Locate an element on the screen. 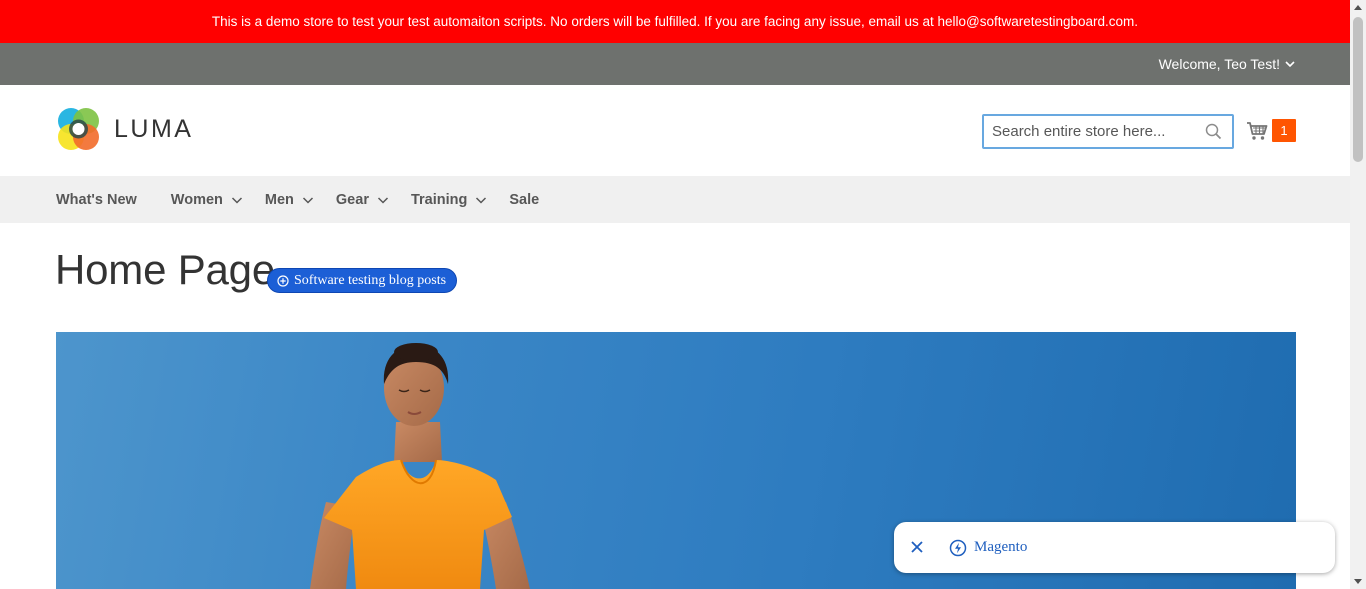 The height and width of the screenshot is (589, 1366). blog-link-label: Software testing blog posts is located at coordinates (370, 280).